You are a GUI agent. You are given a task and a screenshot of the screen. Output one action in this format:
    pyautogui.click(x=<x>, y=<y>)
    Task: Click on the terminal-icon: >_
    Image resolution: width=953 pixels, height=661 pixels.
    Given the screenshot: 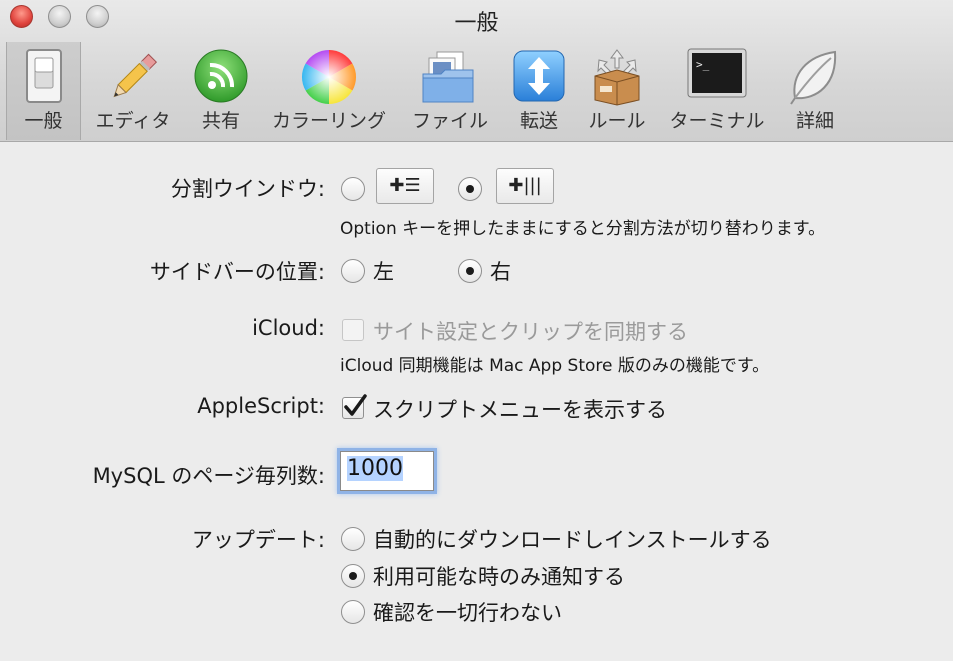 What is the action you would take?
    pyautogui.click(x=717, y=73)
    